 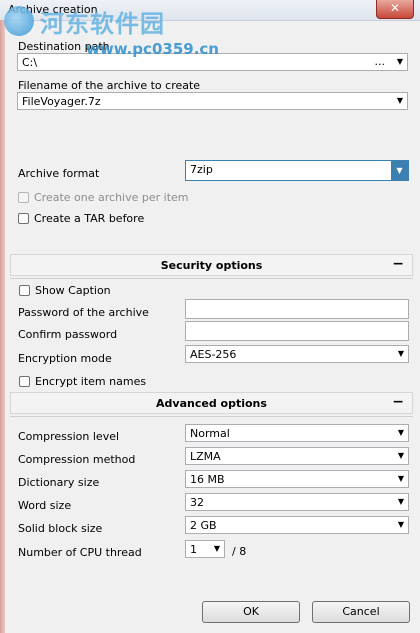 What do you see at coordinates (395, 9) in the screenshot?
I see `close-button: ✕` at bounding box center [395, 9].